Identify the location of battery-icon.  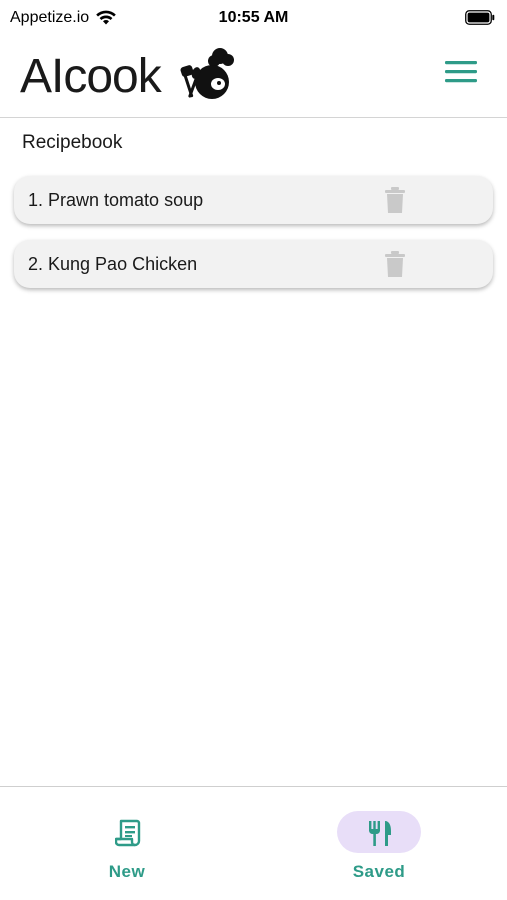
(480, 17).